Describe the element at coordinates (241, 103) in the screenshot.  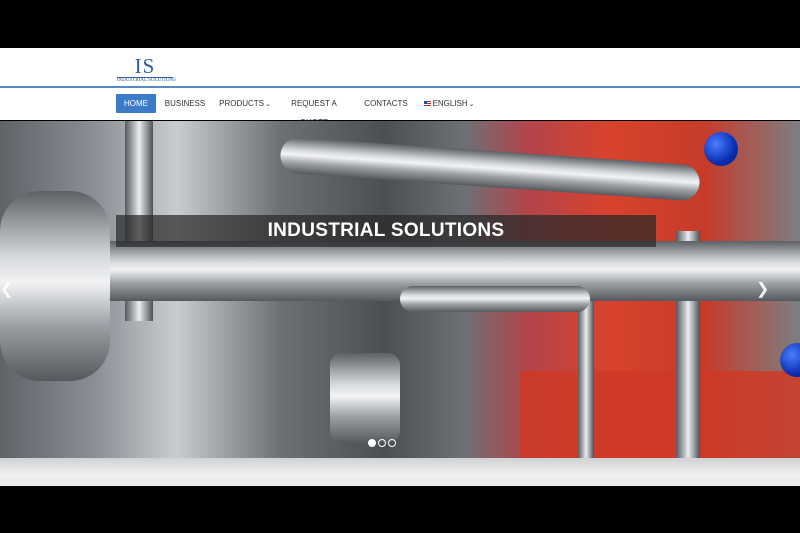
I see `nav-products-label: PRODUCTS` at that location.